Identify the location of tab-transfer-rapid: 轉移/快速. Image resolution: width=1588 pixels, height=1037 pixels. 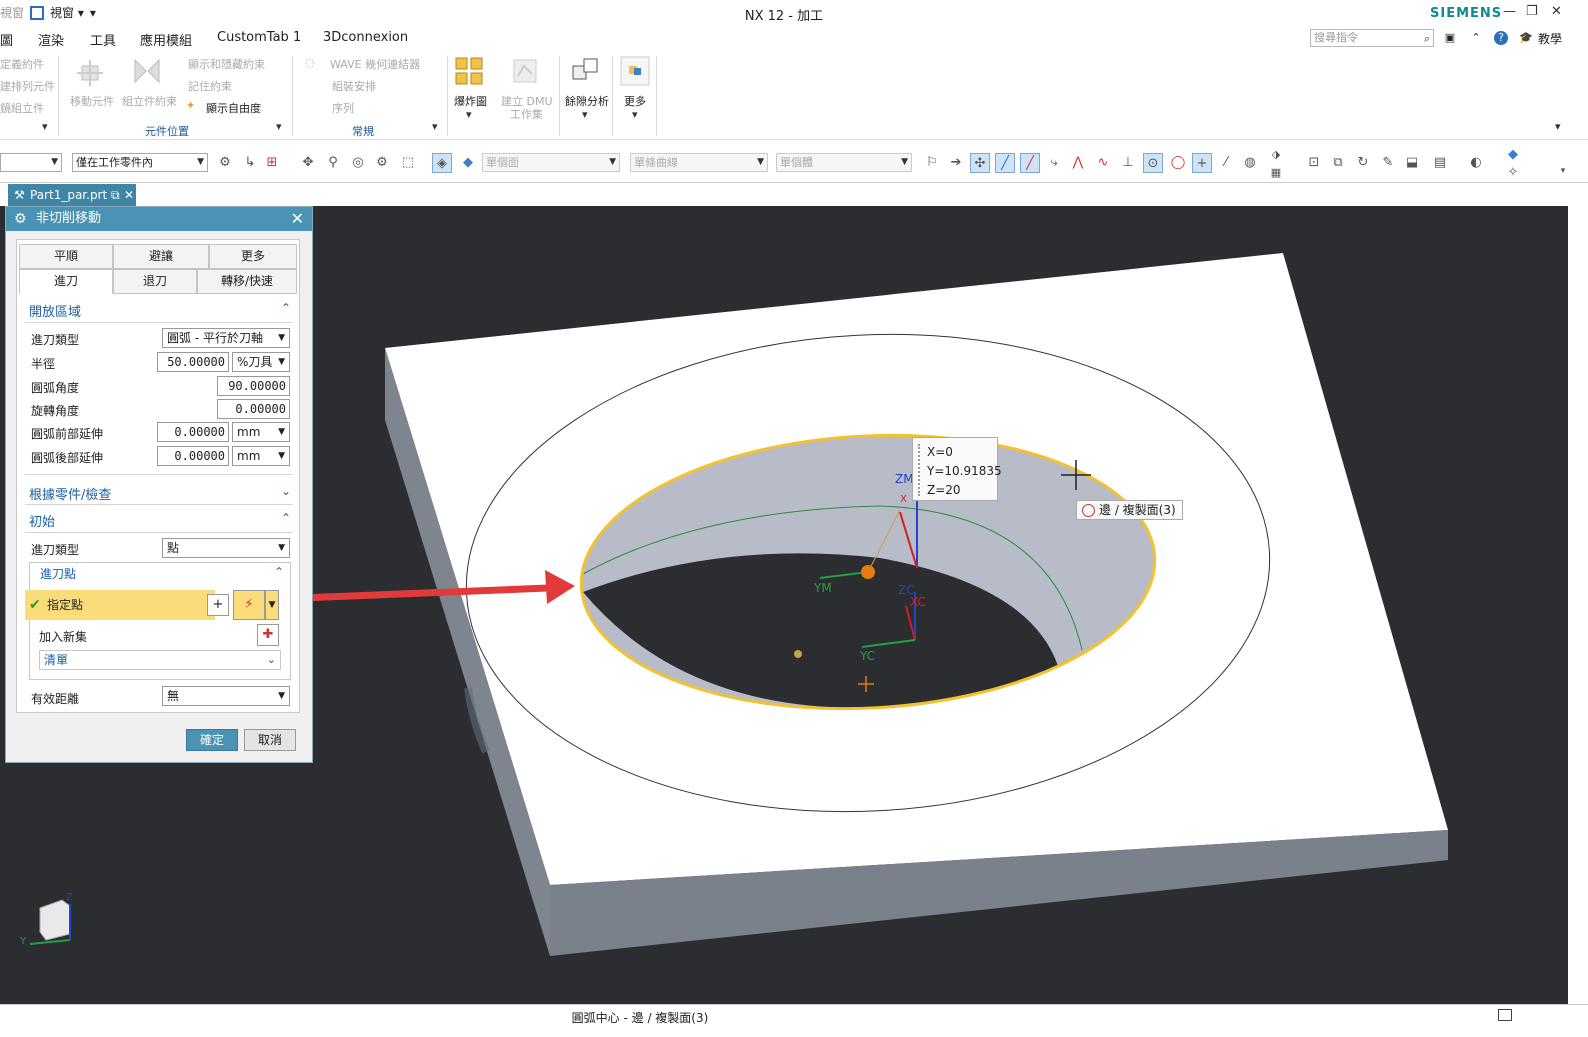
(247, 281).